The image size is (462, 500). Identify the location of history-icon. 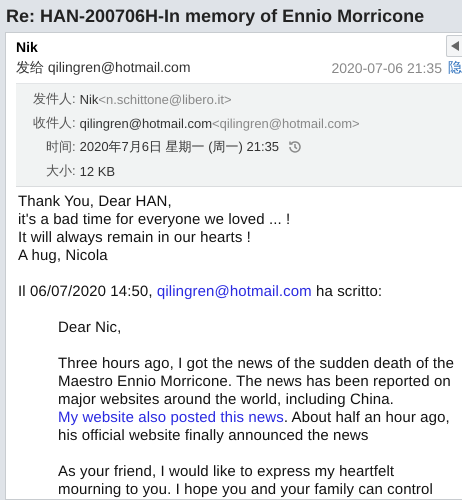
(295, 147).